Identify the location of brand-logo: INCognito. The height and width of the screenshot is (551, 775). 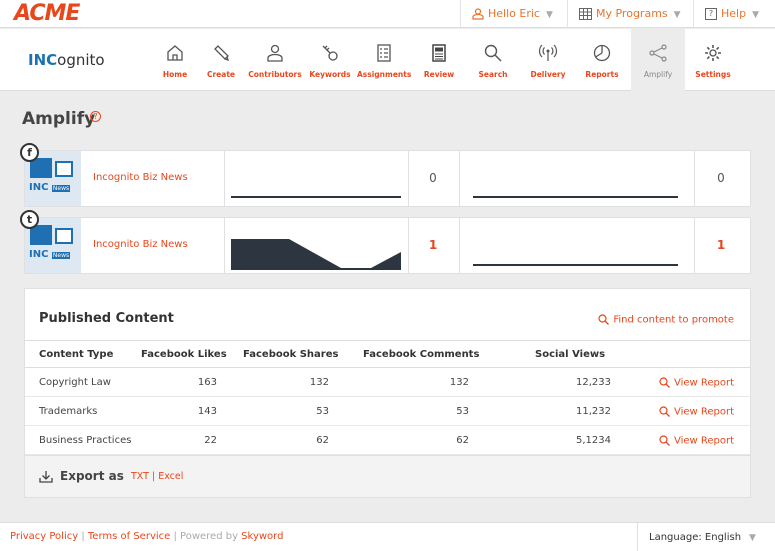
(66, 60).